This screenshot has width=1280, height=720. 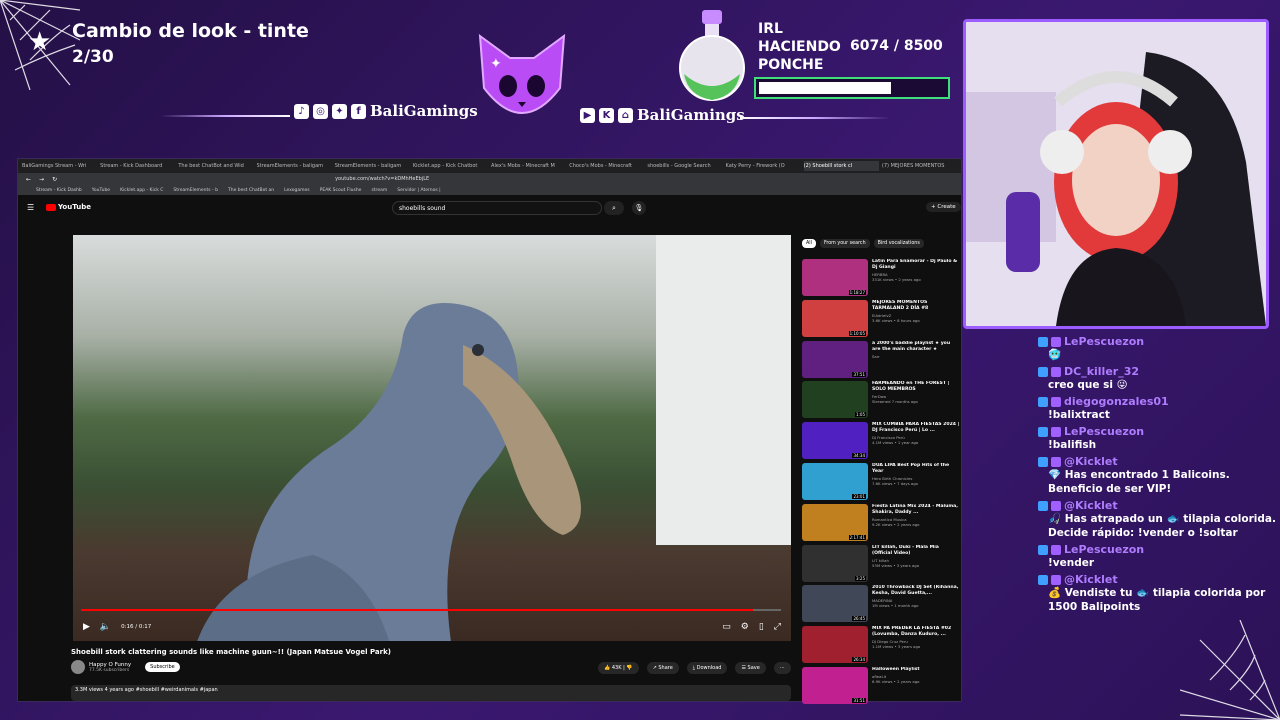 I want to click on goal-title: Cambio de look - tinte, so click(x=190, y=31).